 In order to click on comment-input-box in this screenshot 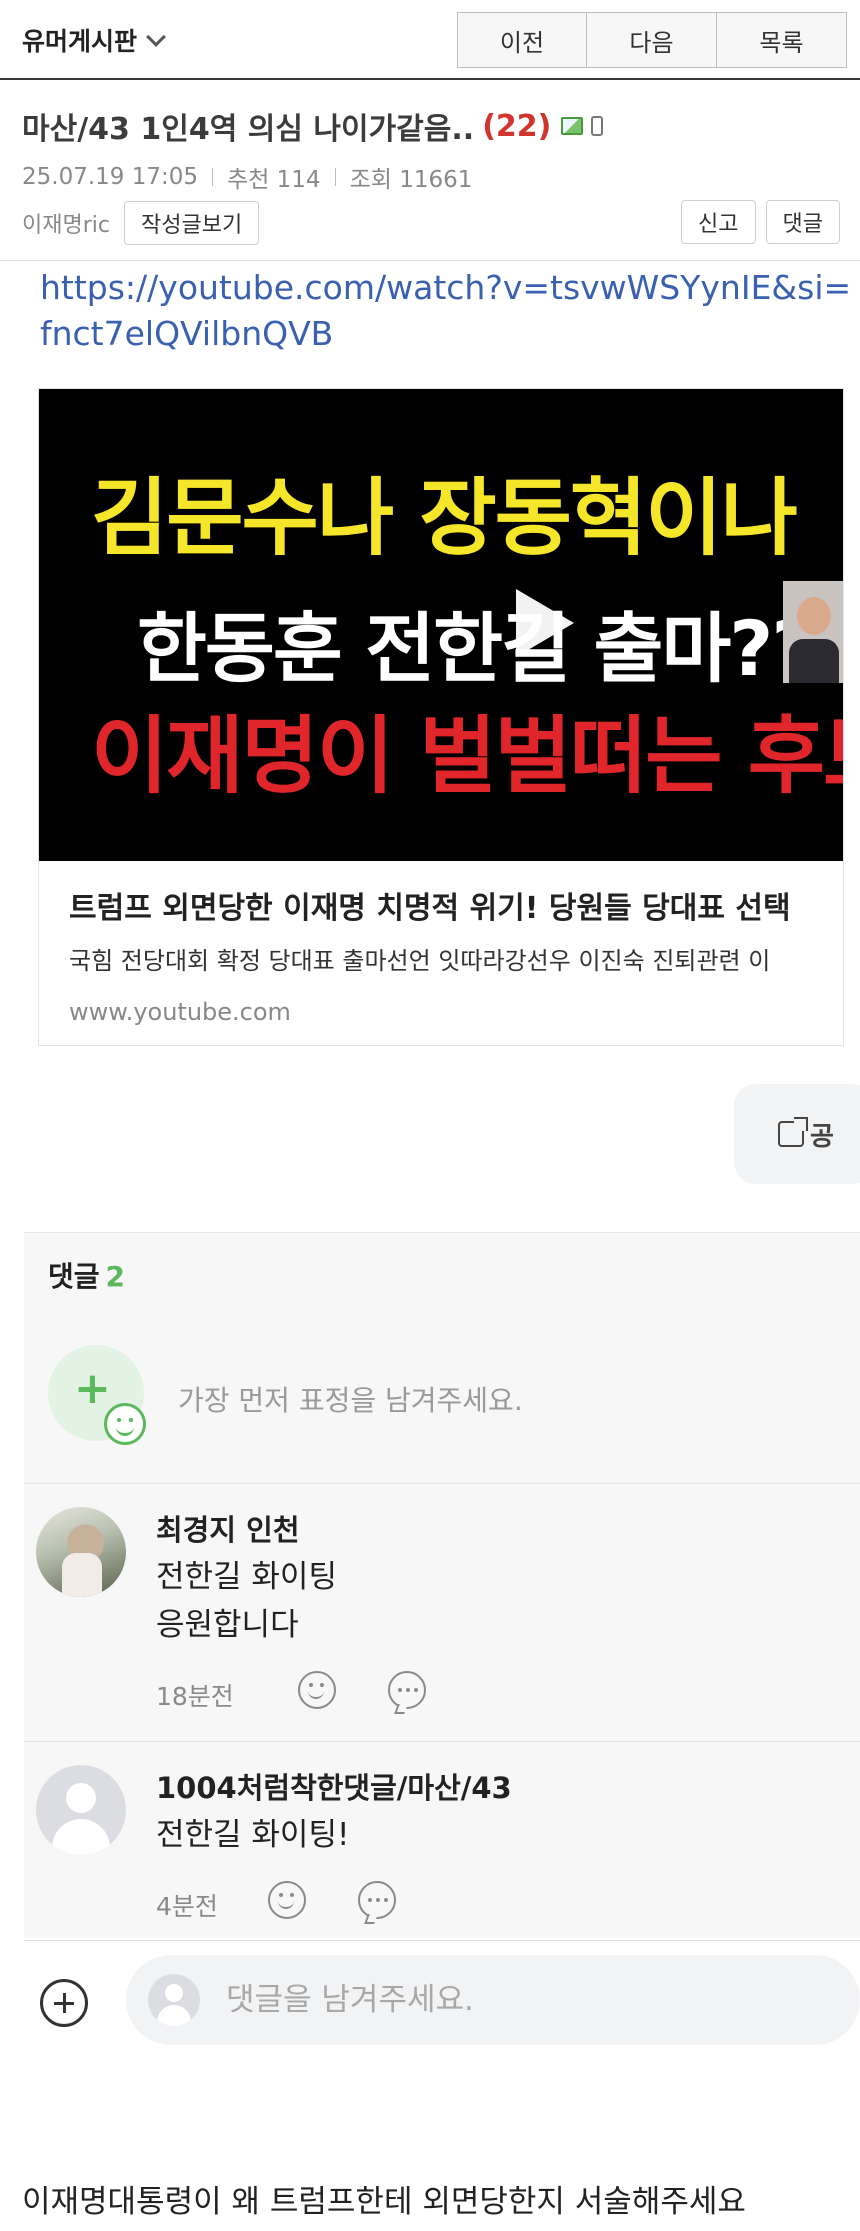, I will do `click(493, 2000)`.